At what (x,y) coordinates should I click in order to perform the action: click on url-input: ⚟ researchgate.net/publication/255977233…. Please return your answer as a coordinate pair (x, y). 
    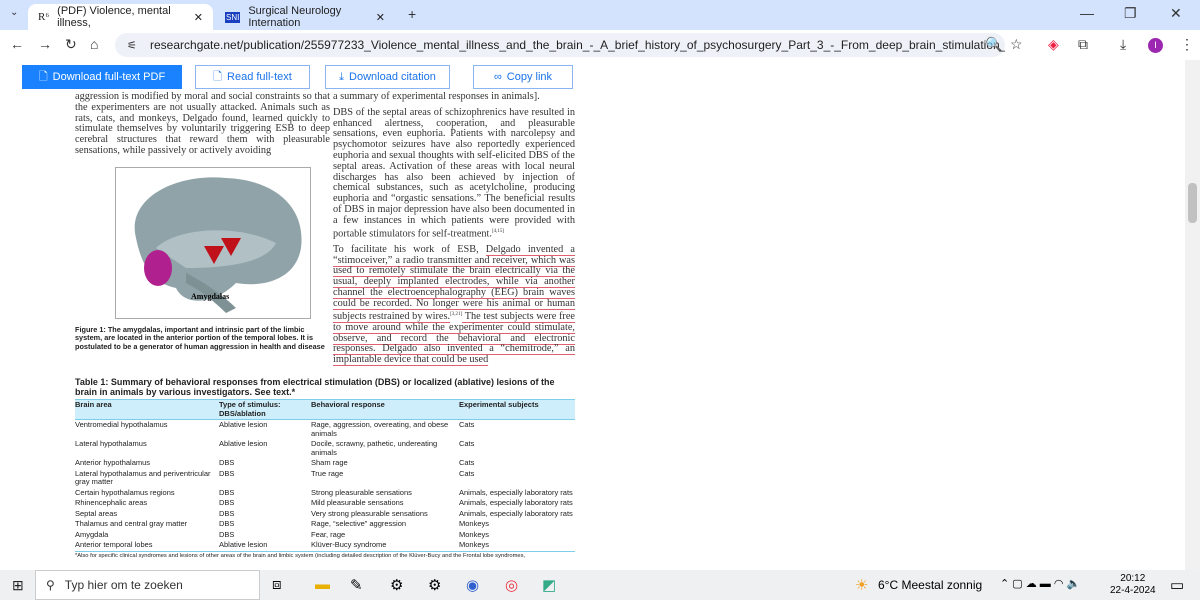
    Looking at the image, I should click on (560, 45).